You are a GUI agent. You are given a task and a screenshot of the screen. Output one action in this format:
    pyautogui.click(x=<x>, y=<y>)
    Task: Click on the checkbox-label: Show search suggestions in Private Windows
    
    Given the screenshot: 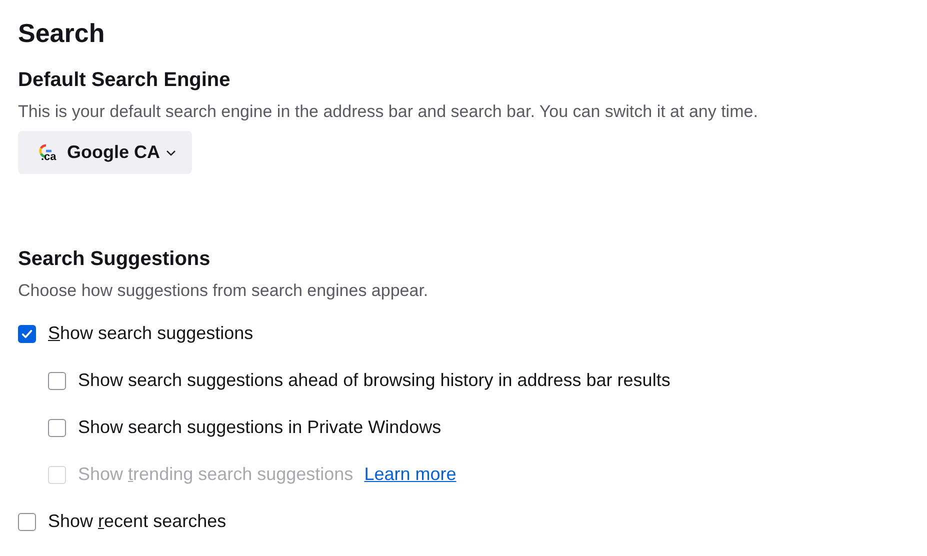 What is the action you would take?
    pyautogui.click(x=260, y=427)
    